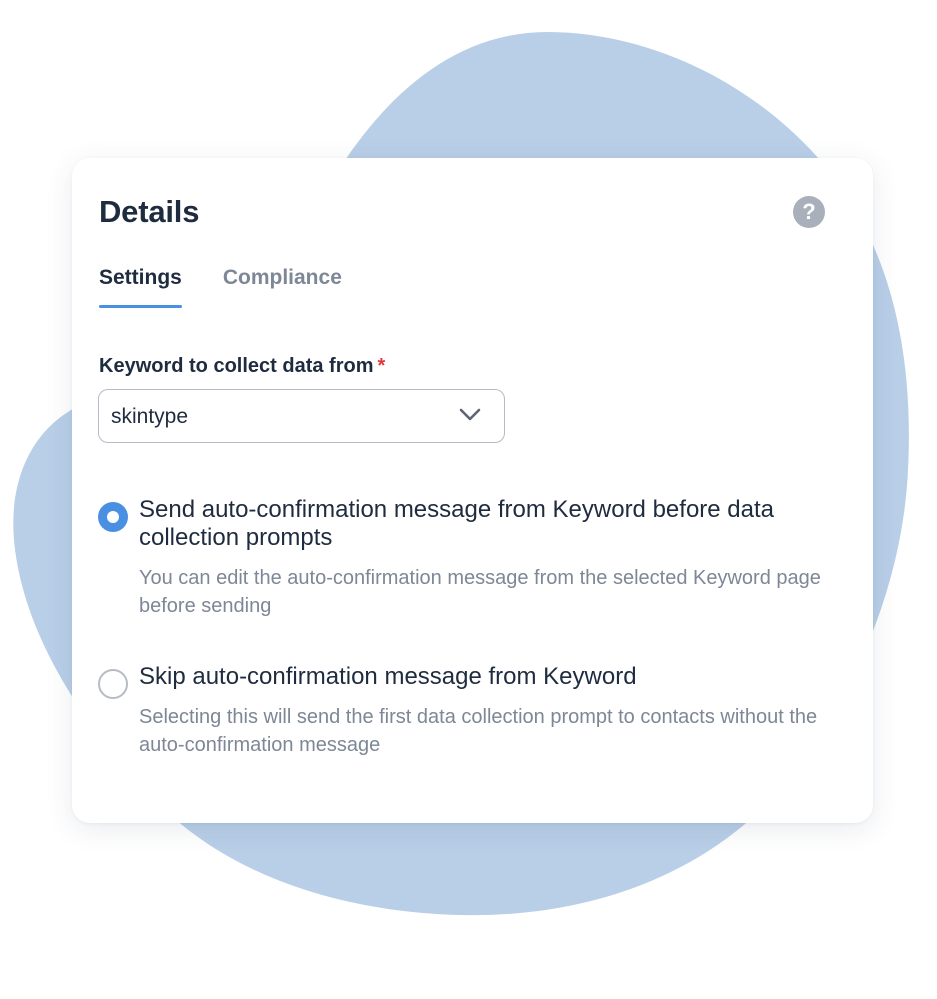  I want to click on radio-send-confirmation, so click(113, 517).